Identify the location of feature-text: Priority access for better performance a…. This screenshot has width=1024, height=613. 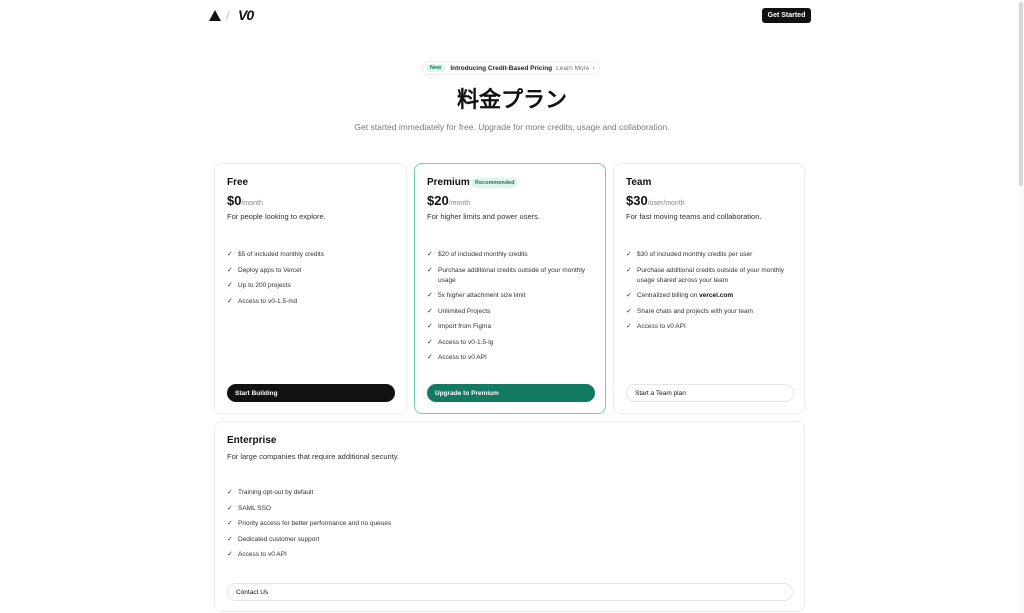
(315, 523).